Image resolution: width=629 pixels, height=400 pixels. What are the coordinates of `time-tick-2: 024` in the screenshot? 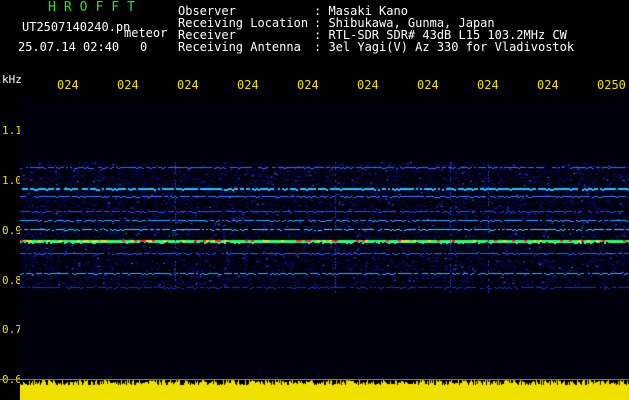 It's located at (128, 85).